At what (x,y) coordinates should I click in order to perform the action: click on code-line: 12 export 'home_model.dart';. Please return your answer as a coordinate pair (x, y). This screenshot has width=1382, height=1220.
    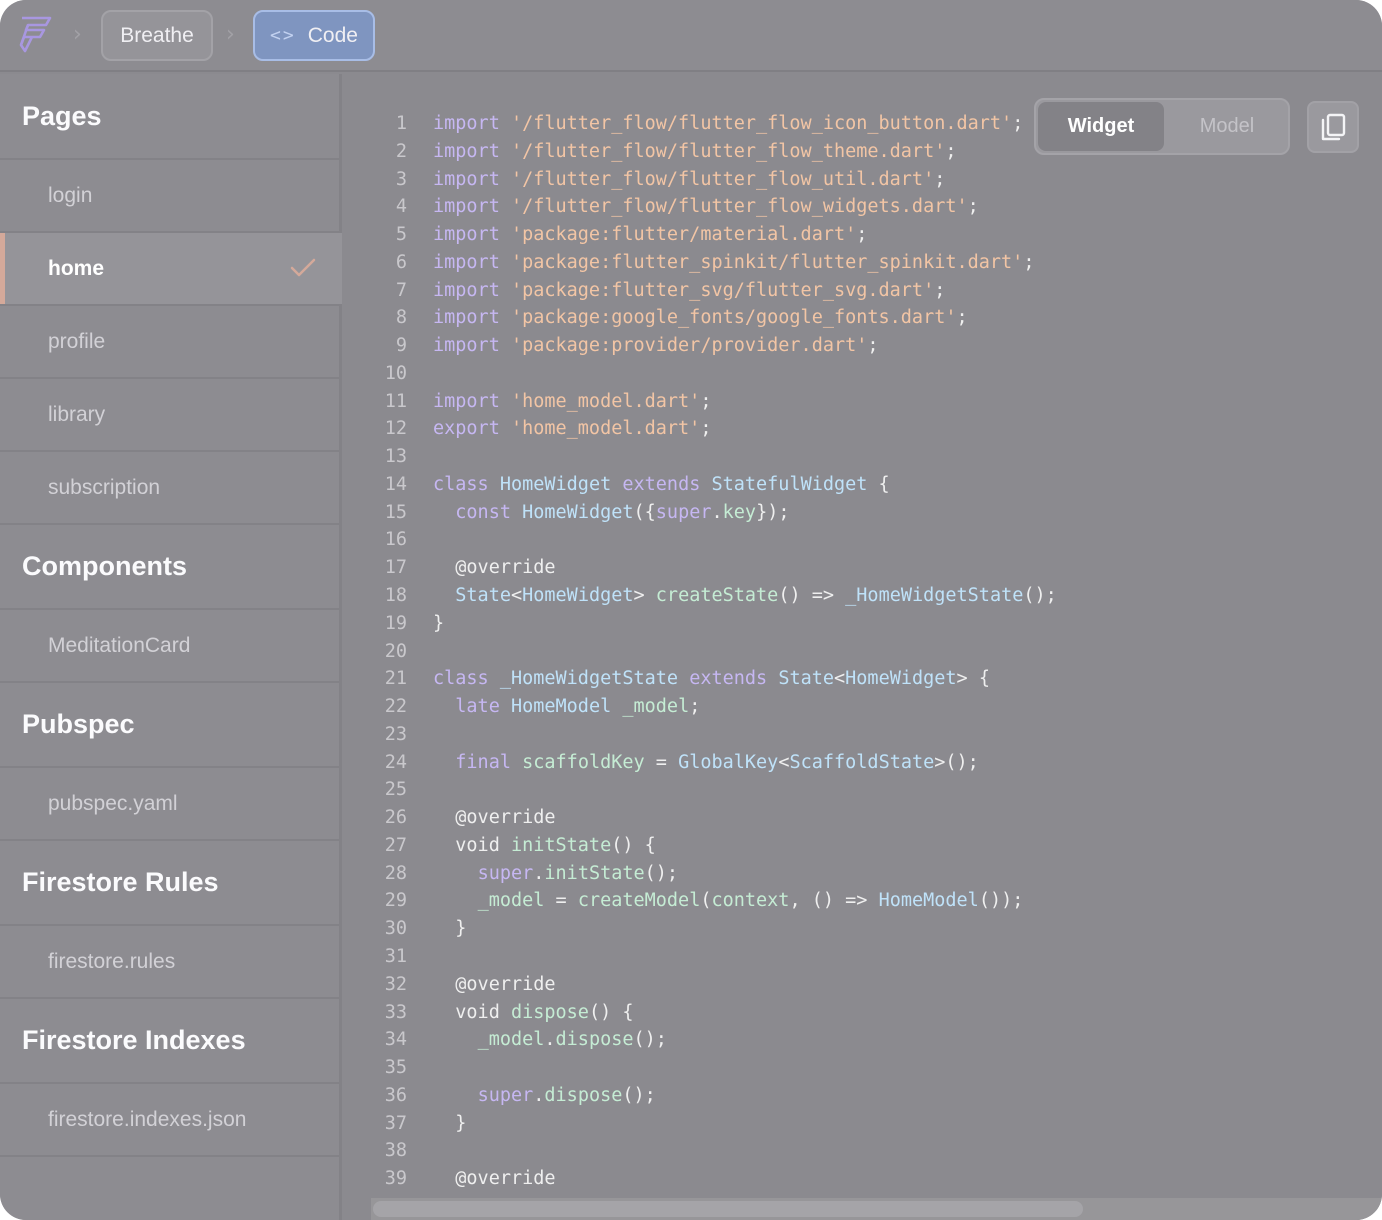
    Looking at the image, I should click on (863, 429).